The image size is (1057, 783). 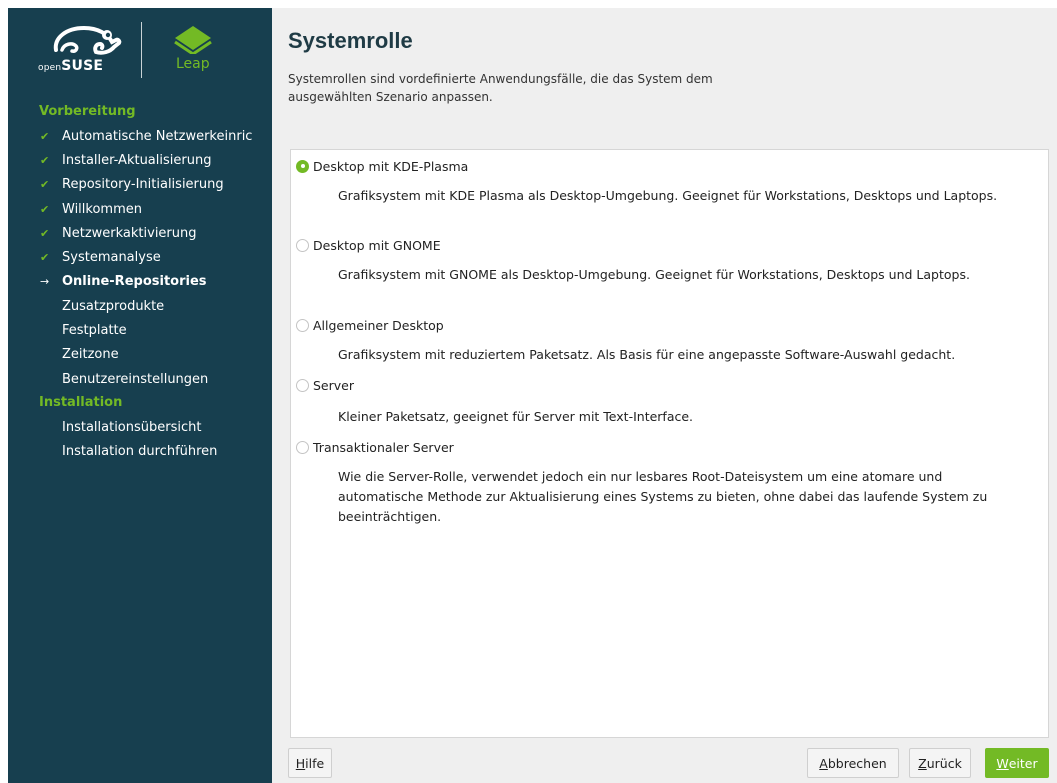 What do you see at coordinates (140, 355) in the screenshot?
I see `nav-item: Zeitzone` at bounding box center [140, 355].